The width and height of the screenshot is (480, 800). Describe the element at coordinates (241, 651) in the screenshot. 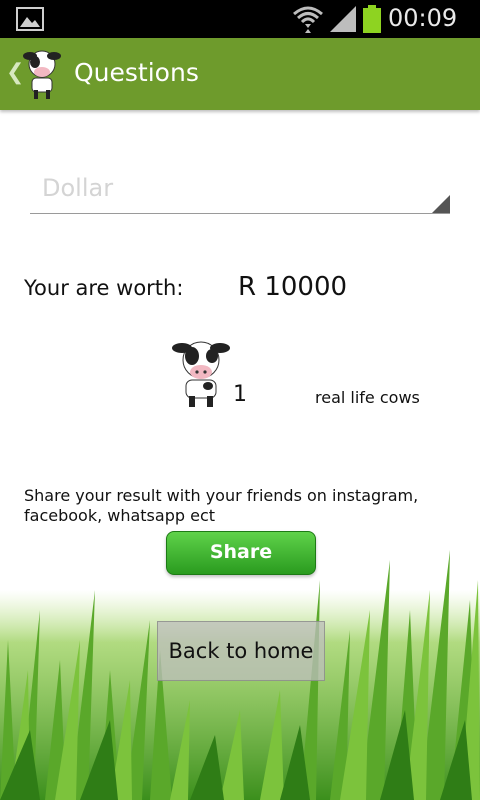

I see `back-to-home-button: Back to home` at that location.